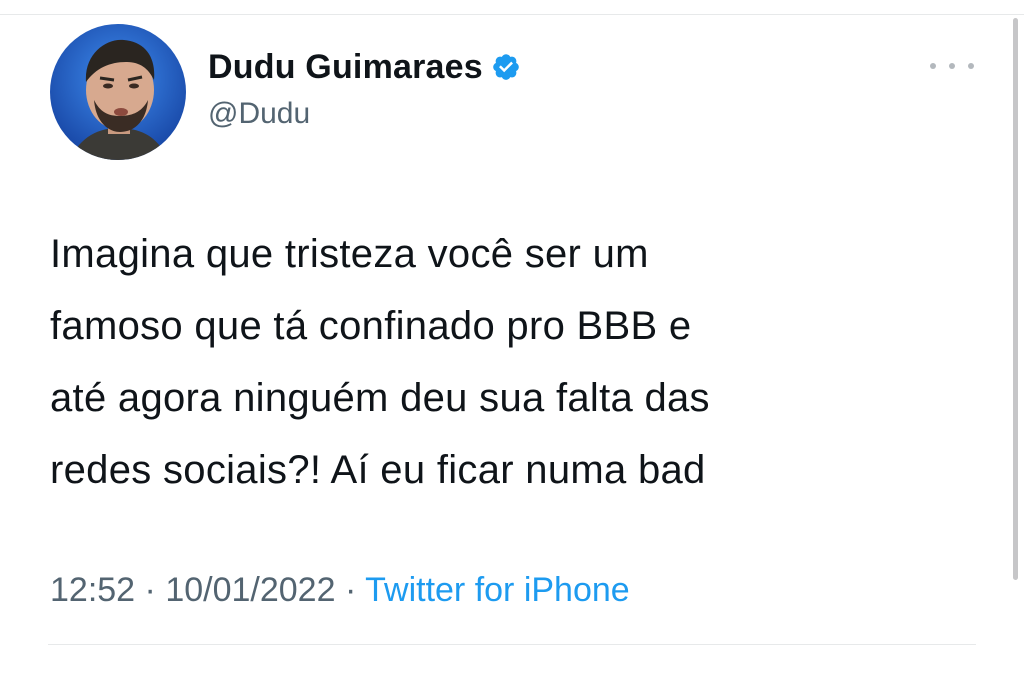  I want to click on tweet-text-line: redes sociais?! Aí eu ficar numa bad, so click(378, 470).